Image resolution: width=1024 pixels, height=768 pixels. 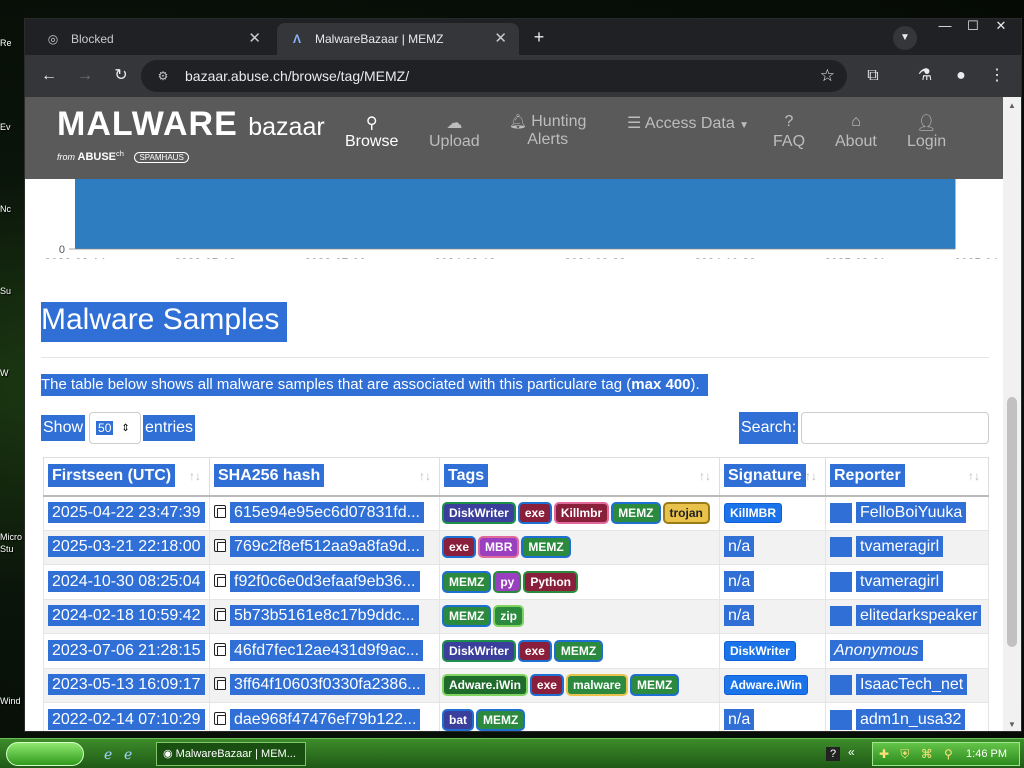 I want to click on tag-badge: MBR, so click(x=499, y=547).